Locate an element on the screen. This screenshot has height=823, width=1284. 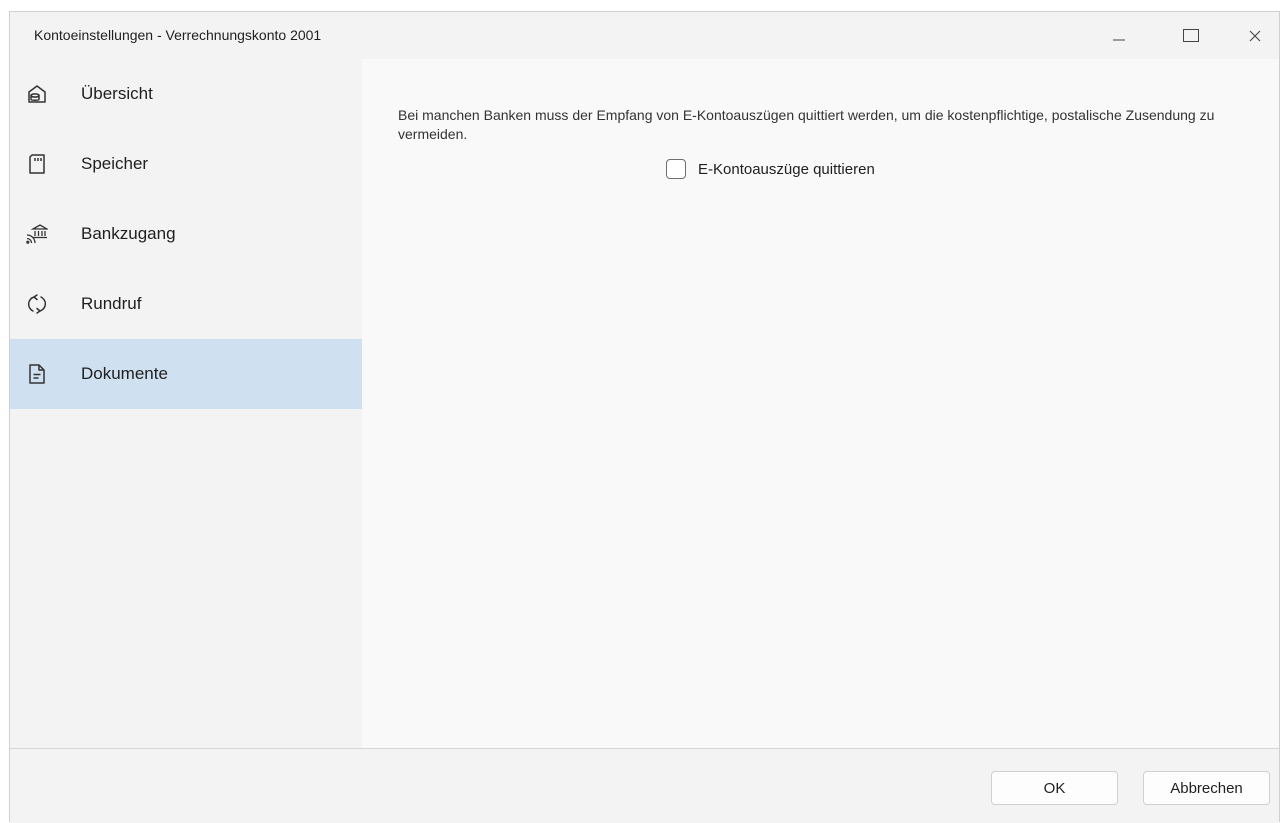
maximize-button is located at coordinates (1191, 35).